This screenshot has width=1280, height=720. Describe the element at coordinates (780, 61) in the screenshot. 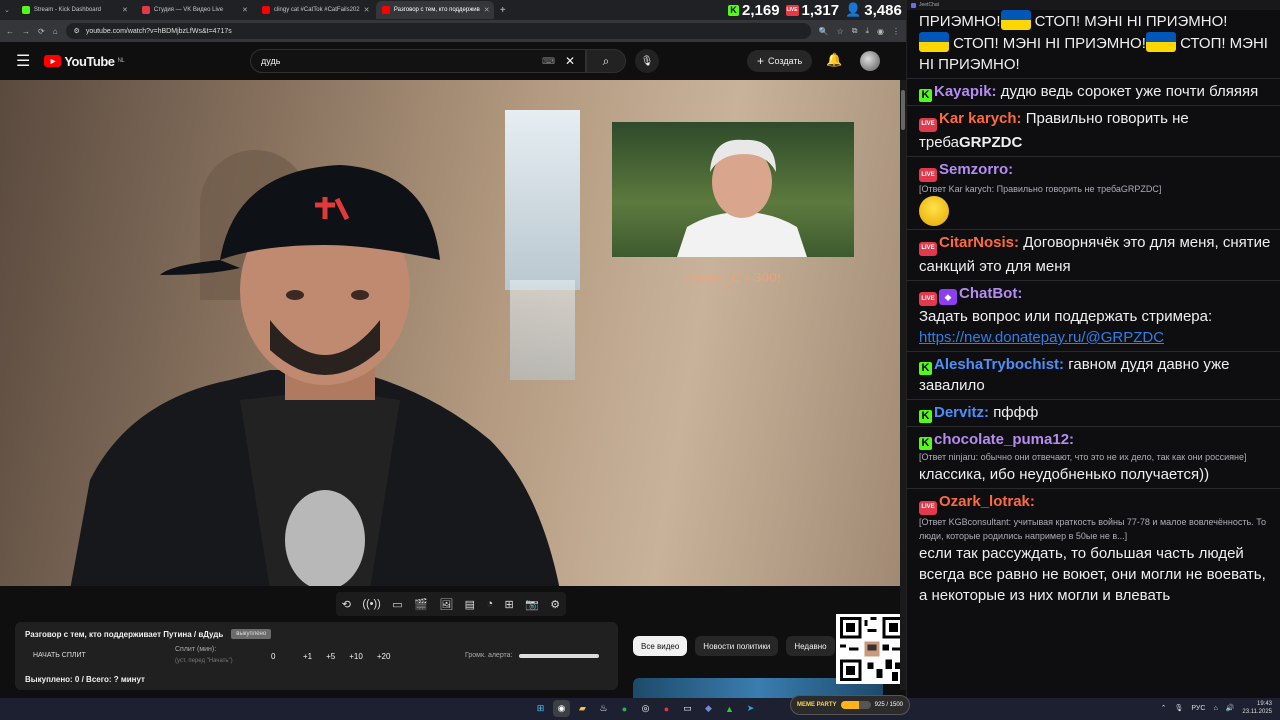

I see `create-button: + Создать` at that location.